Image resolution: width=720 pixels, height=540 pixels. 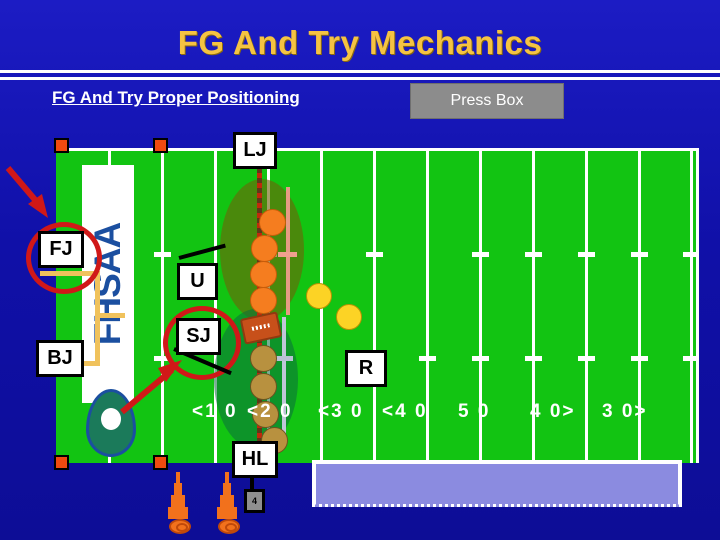 What do you see at coordinates (61, 249) in the screenshot?
I see `official-label-fj: FJ` at bounding box center [61, 249].